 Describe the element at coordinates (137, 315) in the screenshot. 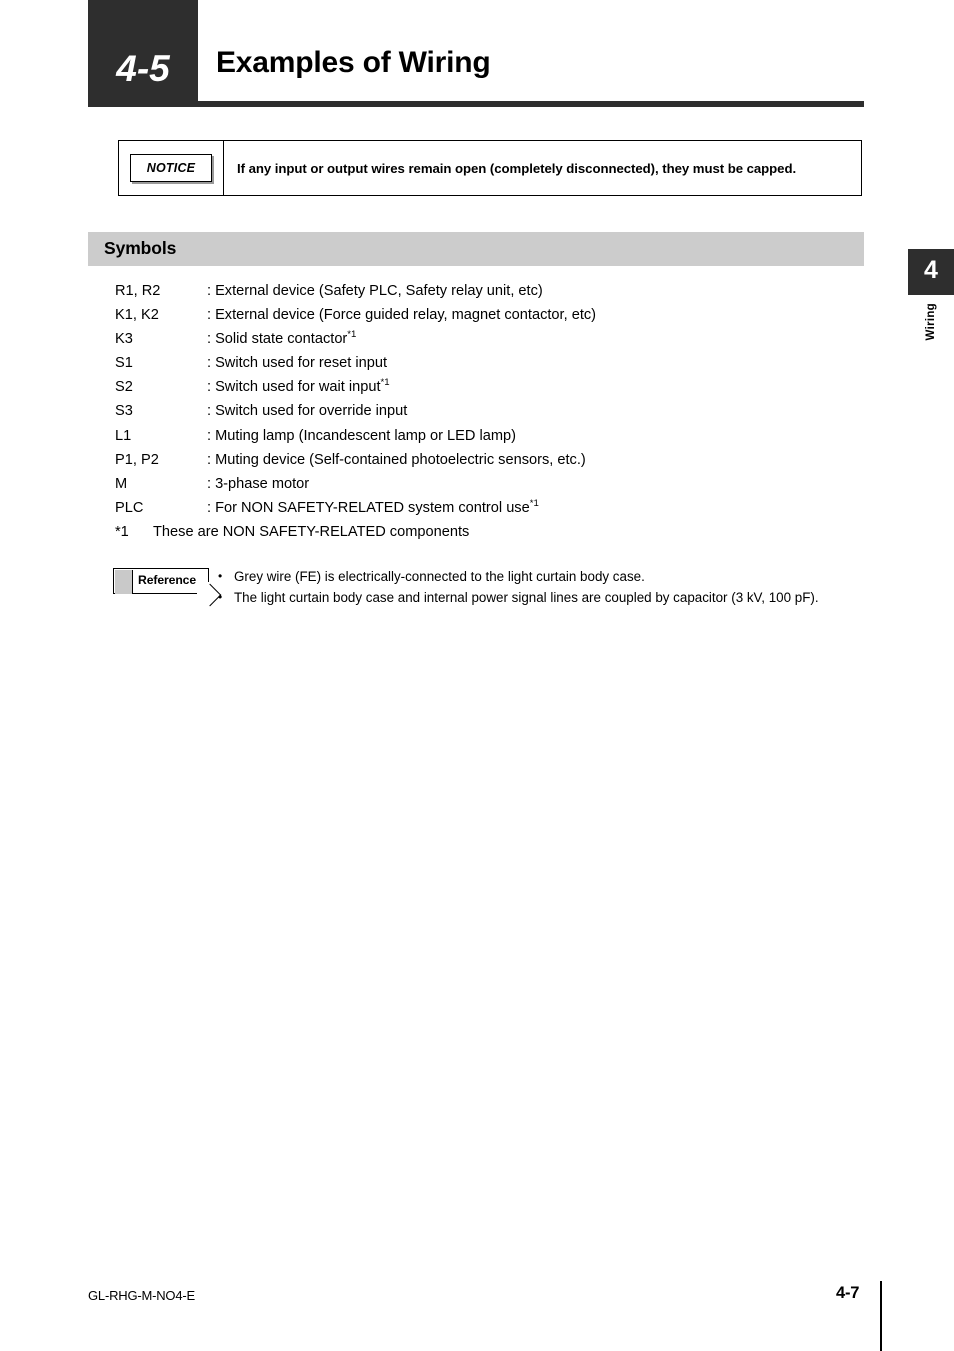

I see `symbol-key: K1, K2` at that location.